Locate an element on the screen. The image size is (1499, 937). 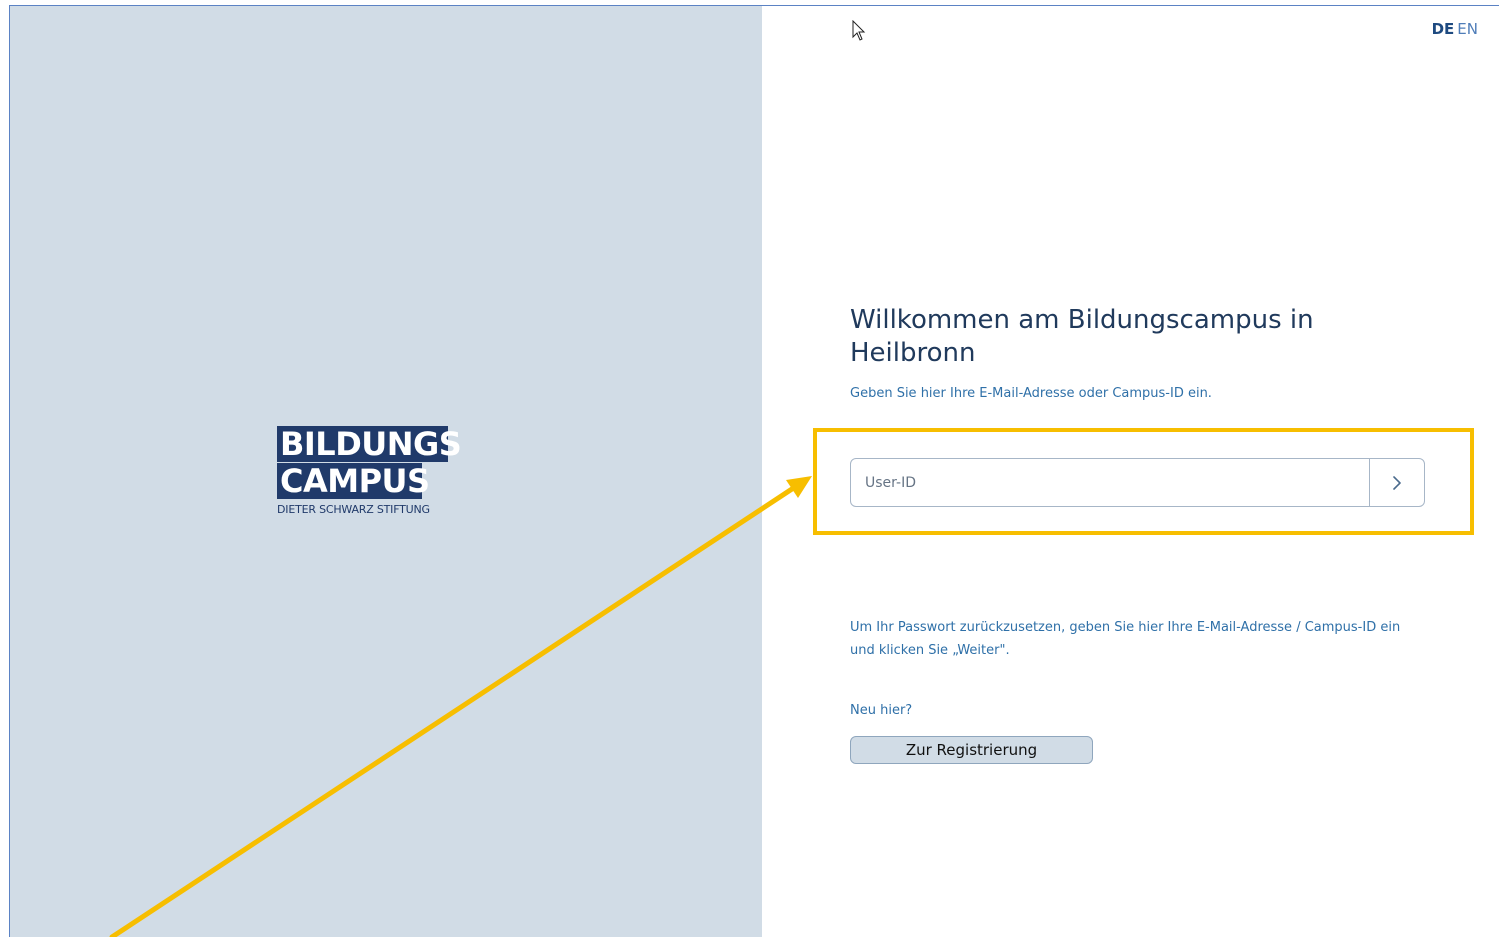
language-de: DE is located at coordinates (1443, 29).